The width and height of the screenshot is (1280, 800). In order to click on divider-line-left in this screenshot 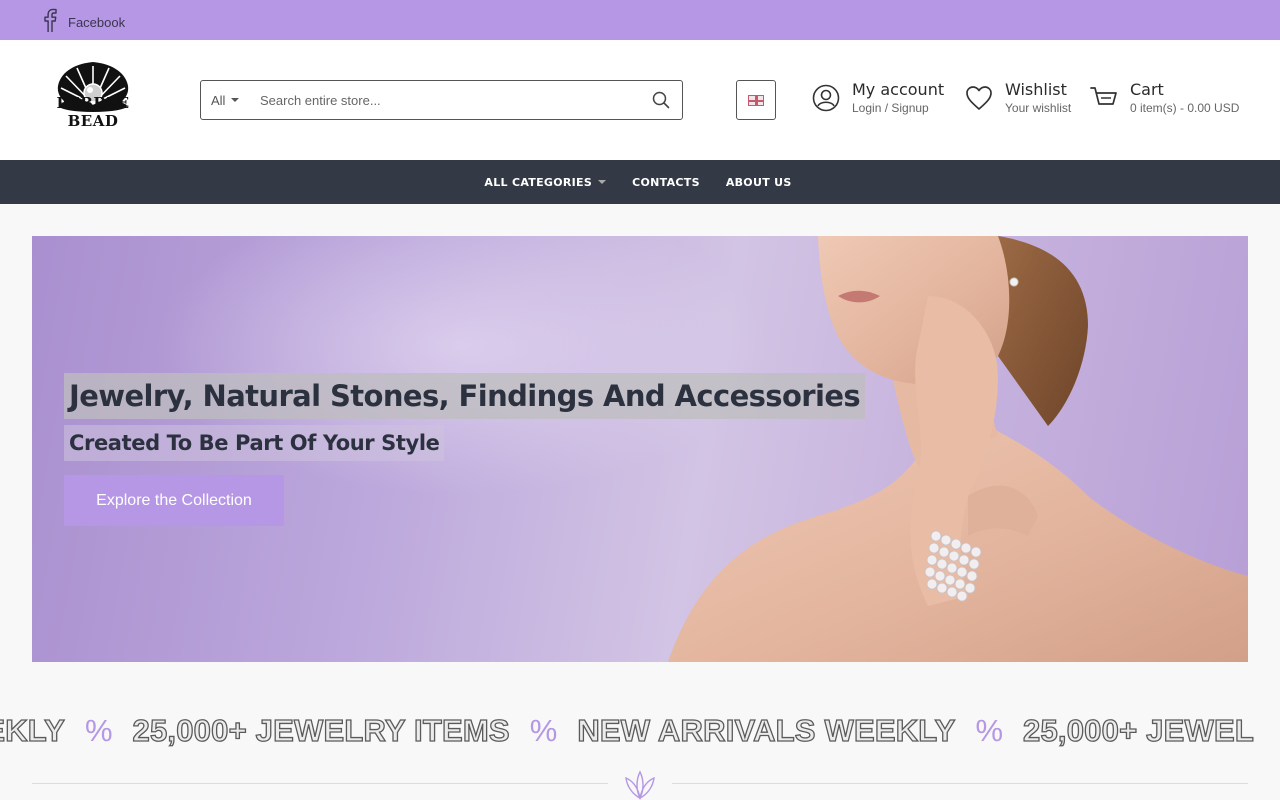, I will do `click(320, 783)`.